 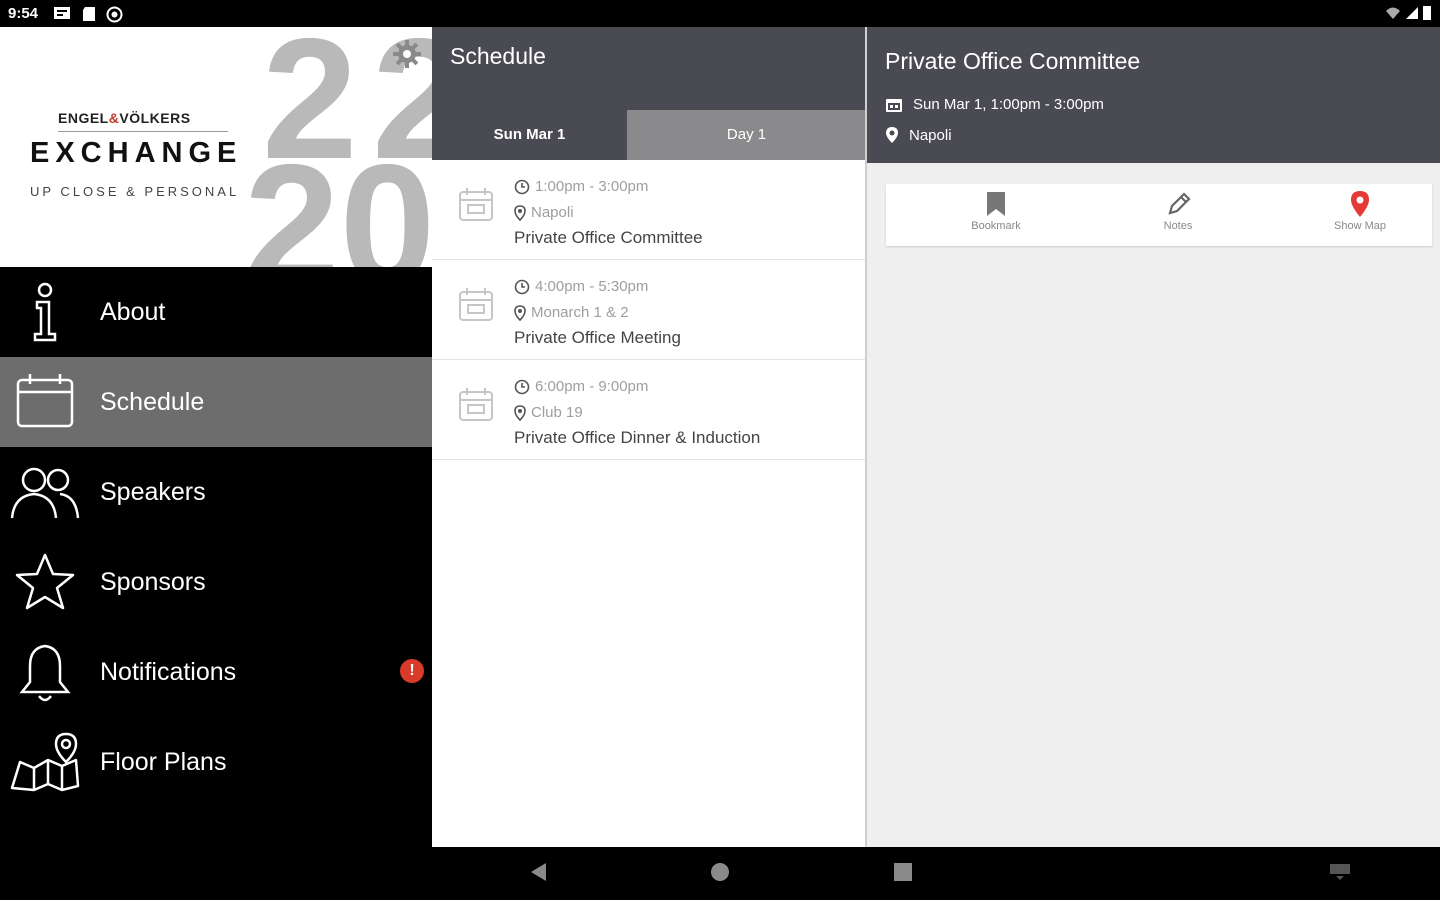 I want to click on tab-date: Sun Mar 1, so click(x=529, y=135).